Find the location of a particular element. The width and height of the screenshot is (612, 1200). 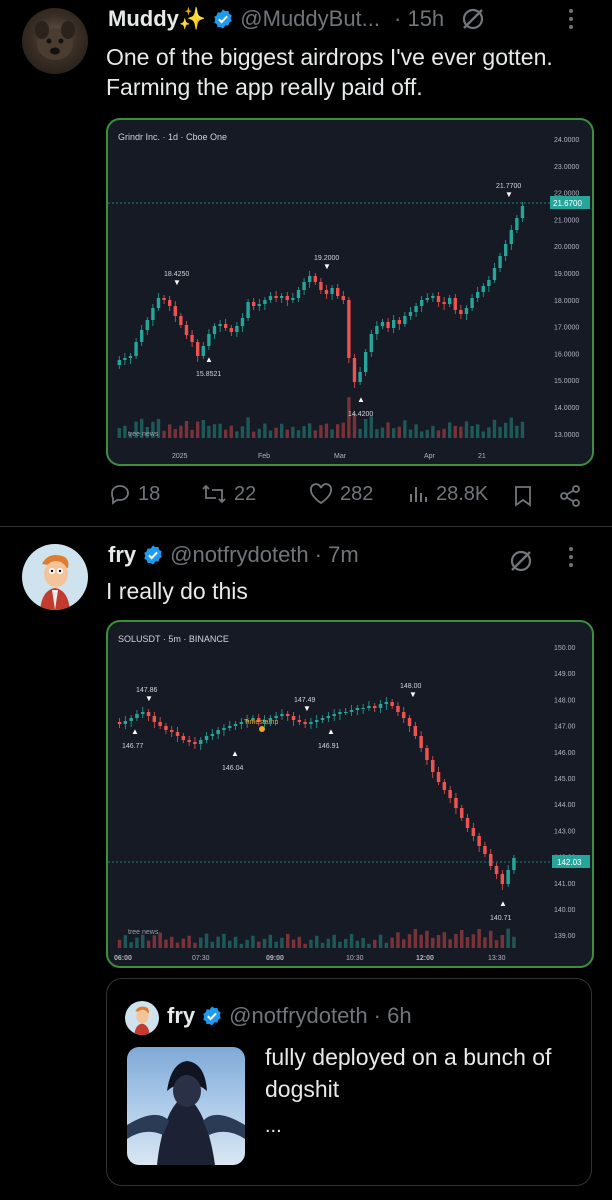

time-axis-label: 2025 is located at coordinates (180, 456).